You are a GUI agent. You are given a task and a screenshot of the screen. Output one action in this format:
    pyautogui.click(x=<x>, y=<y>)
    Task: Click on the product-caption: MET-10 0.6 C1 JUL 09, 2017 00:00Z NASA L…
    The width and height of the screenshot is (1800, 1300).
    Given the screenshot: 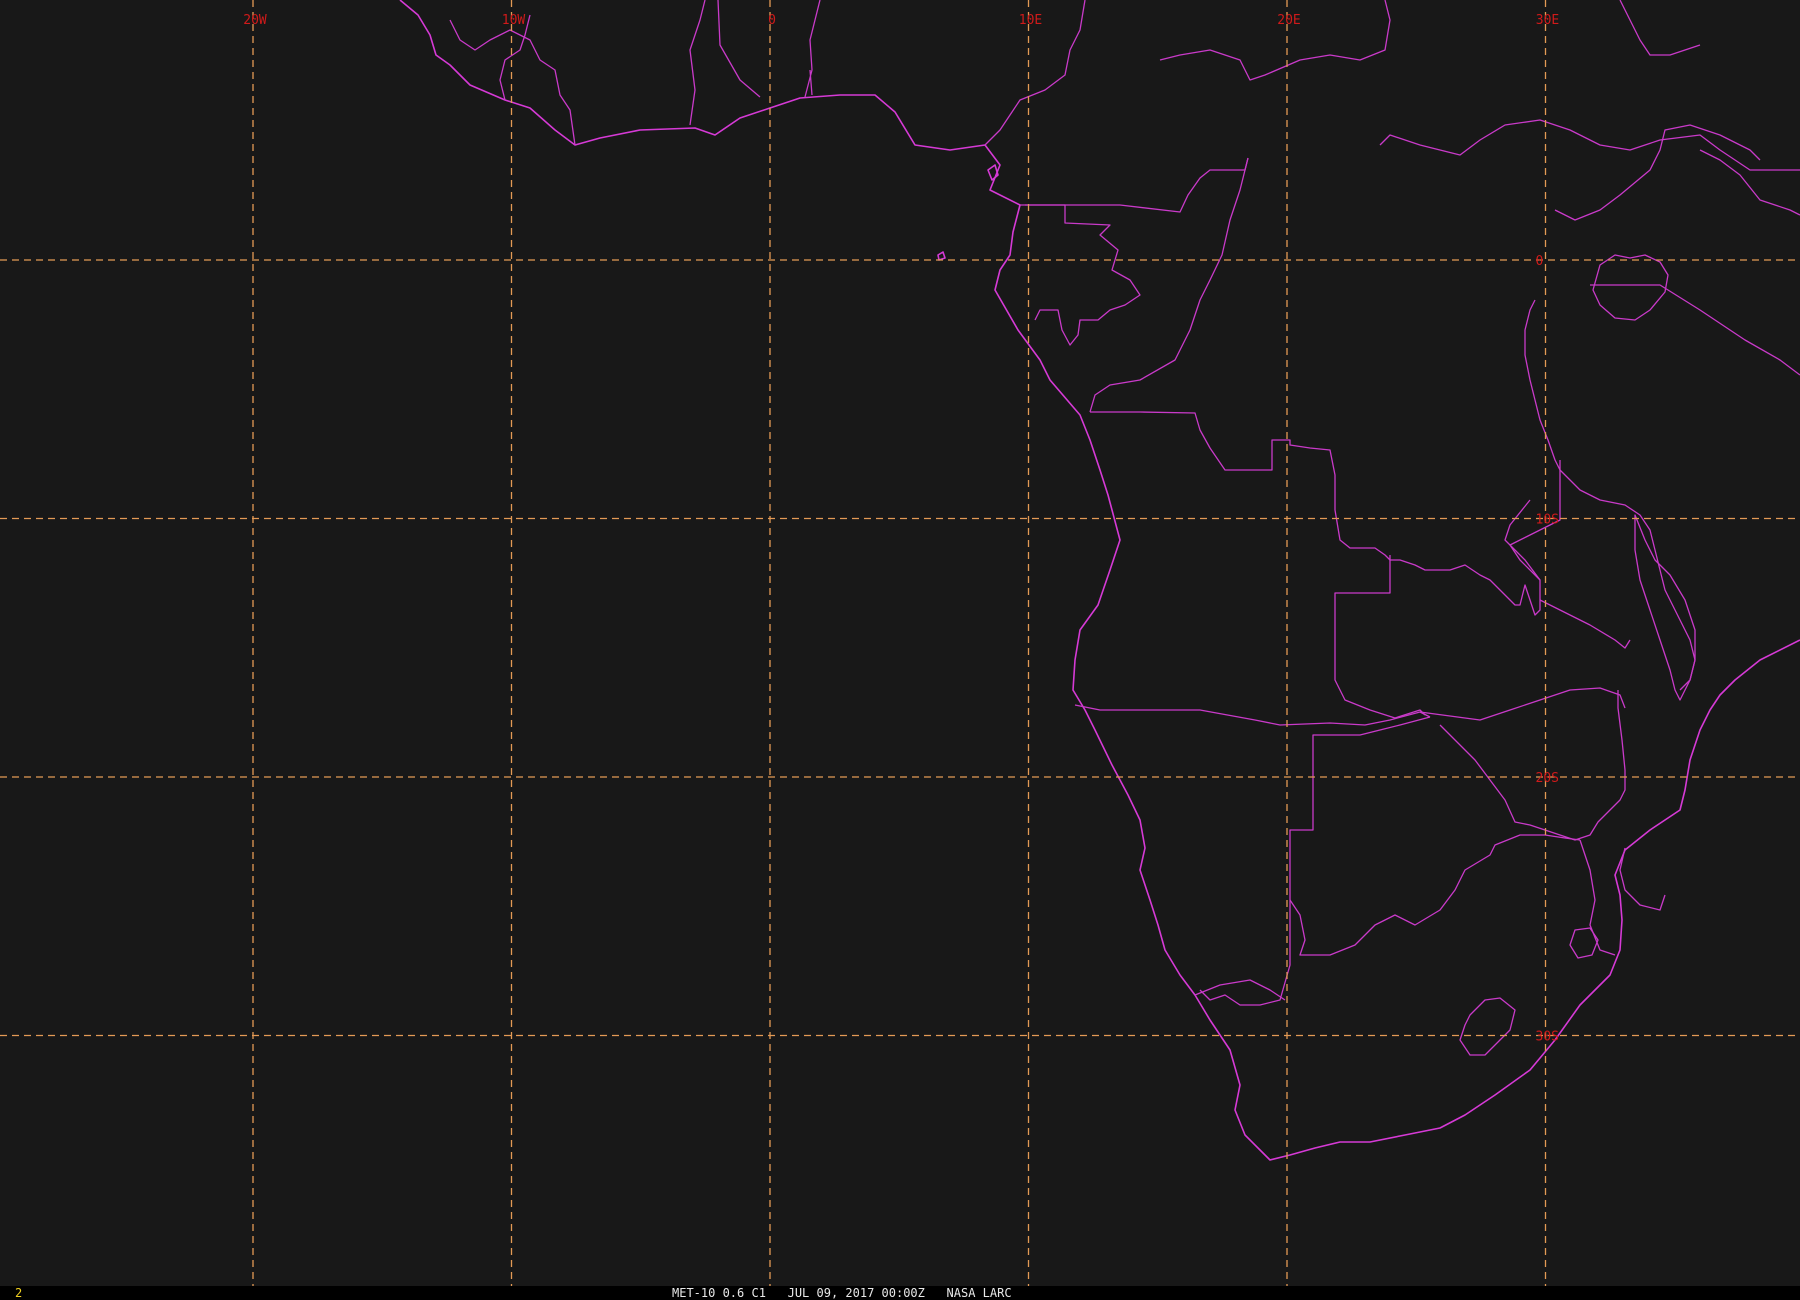 What is the action you would take?
    pyautogui.click(x=842, y=1293)
    